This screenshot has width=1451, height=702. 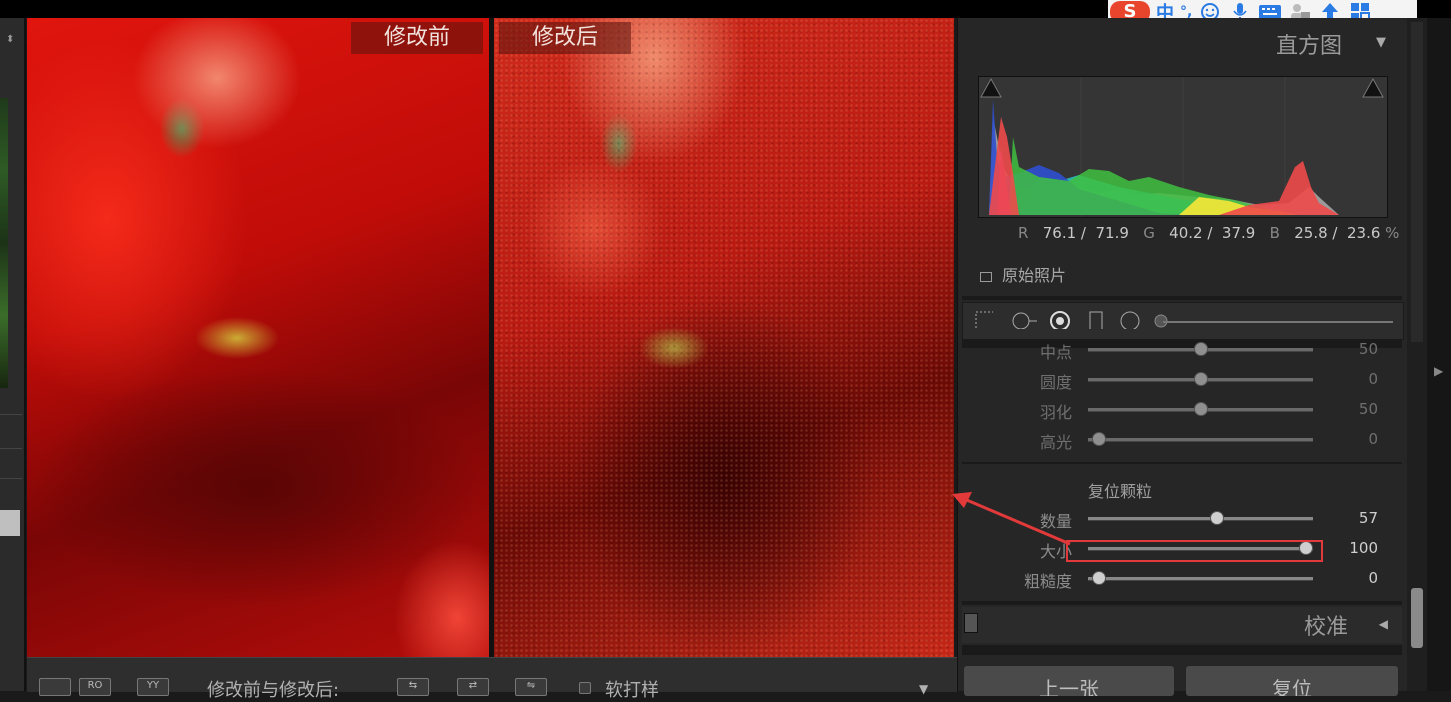 I want to click on highlights-value: 0, so click(x=1373, y=439).